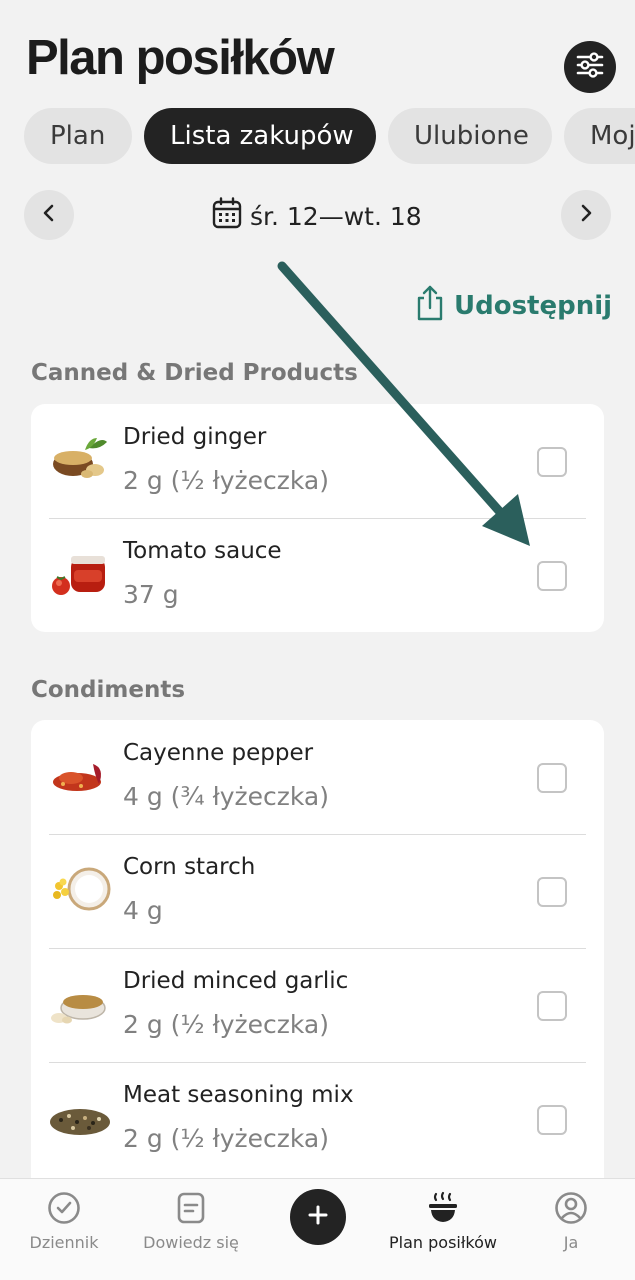 The width and height of the screenshot is (635, 1280). Describe the element at coordinates (599, 136) in the screenshot. I see `tab-mine: Moj` at that location.